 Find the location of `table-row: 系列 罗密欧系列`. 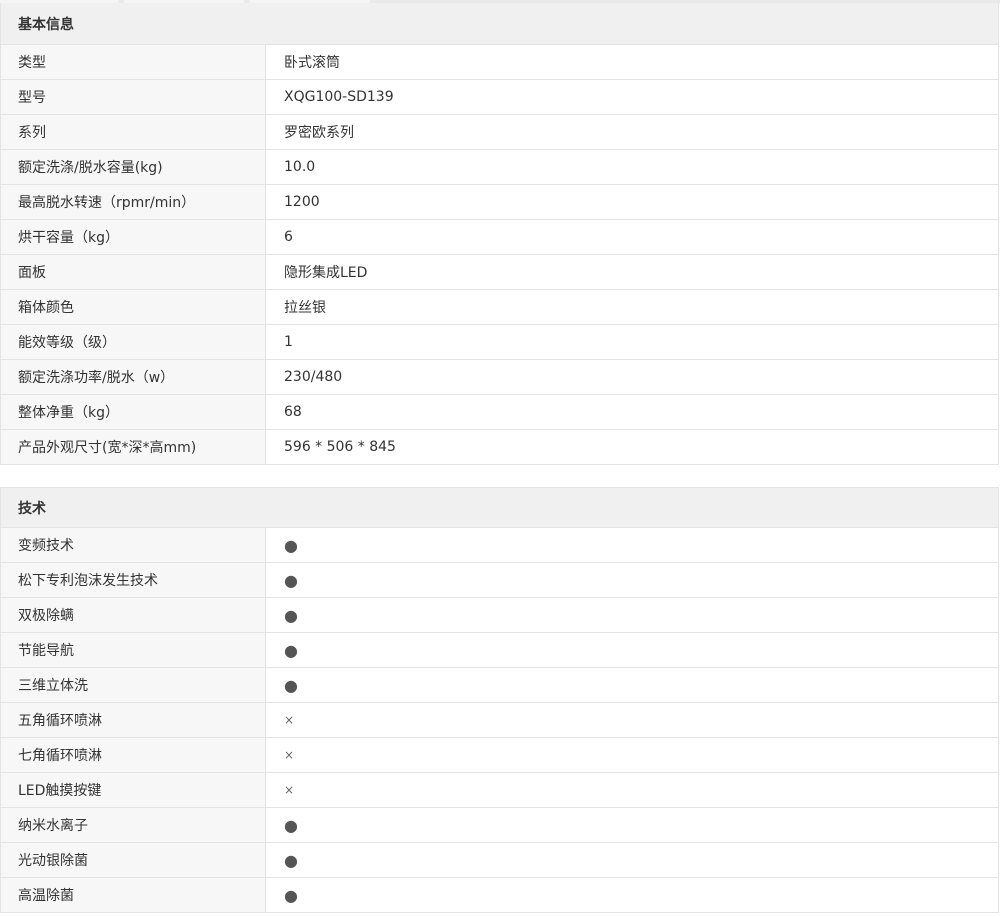

table-row: 系列 罗密欧系列 is located at coordinates (499, 132).